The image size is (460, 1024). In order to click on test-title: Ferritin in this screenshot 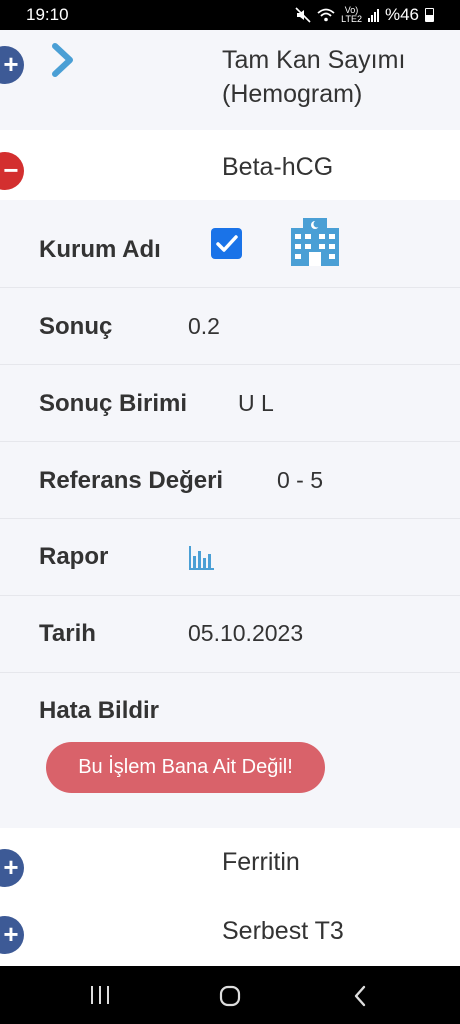, I will do `click(261, 862)`.